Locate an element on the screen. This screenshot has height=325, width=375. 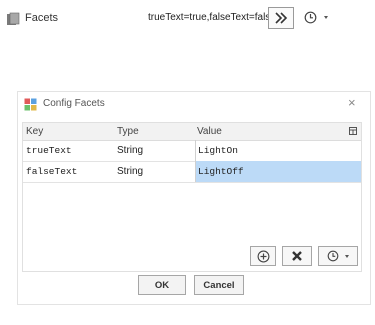
column-header-key: Key is located at coordinates (34, 131).